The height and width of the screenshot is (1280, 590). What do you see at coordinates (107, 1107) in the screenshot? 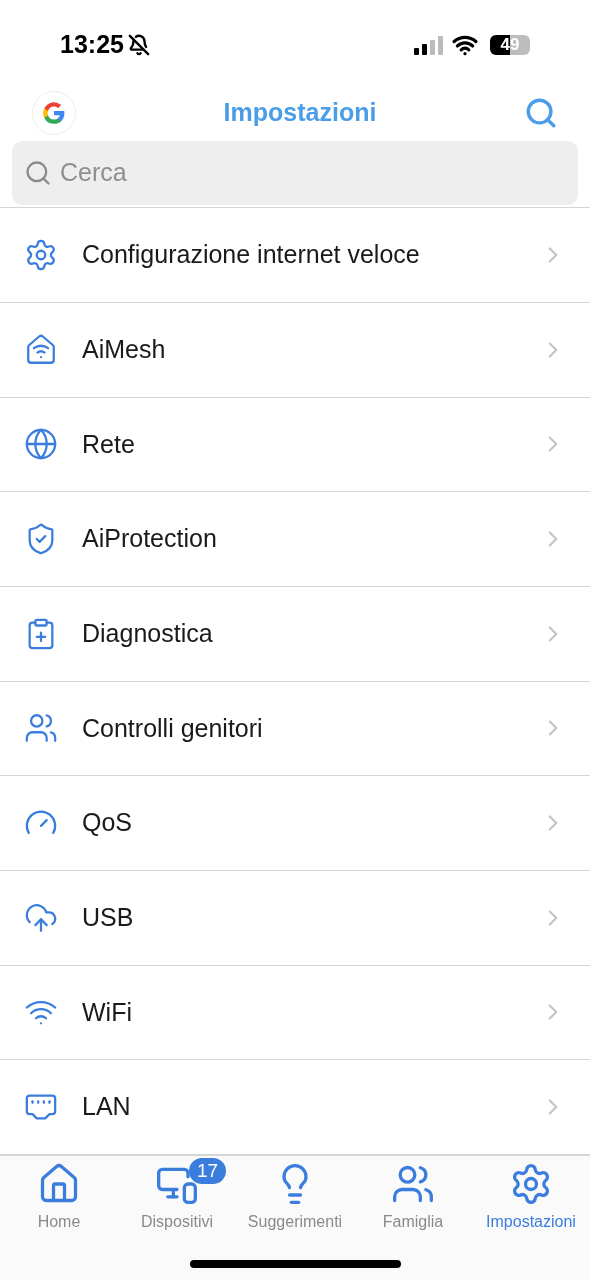
I see `row-label: LAN` at bounding box center [107, 1107].